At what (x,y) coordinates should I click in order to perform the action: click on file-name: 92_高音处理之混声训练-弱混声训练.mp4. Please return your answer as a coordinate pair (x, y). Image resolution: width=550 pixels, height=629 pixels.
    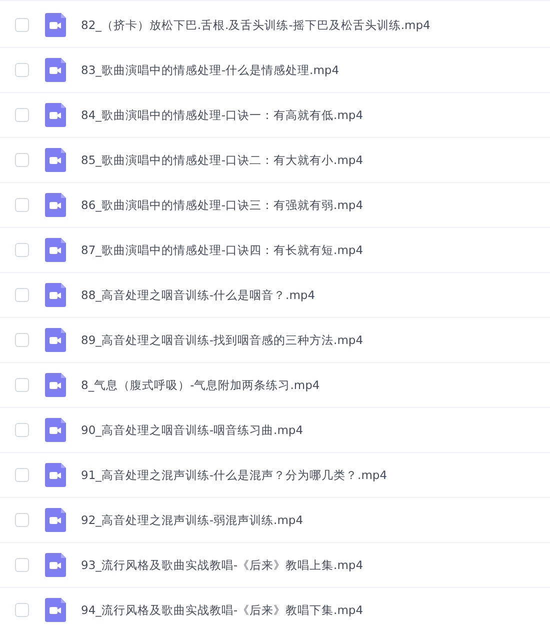
    Looking at the image, I should click on (192, 520).